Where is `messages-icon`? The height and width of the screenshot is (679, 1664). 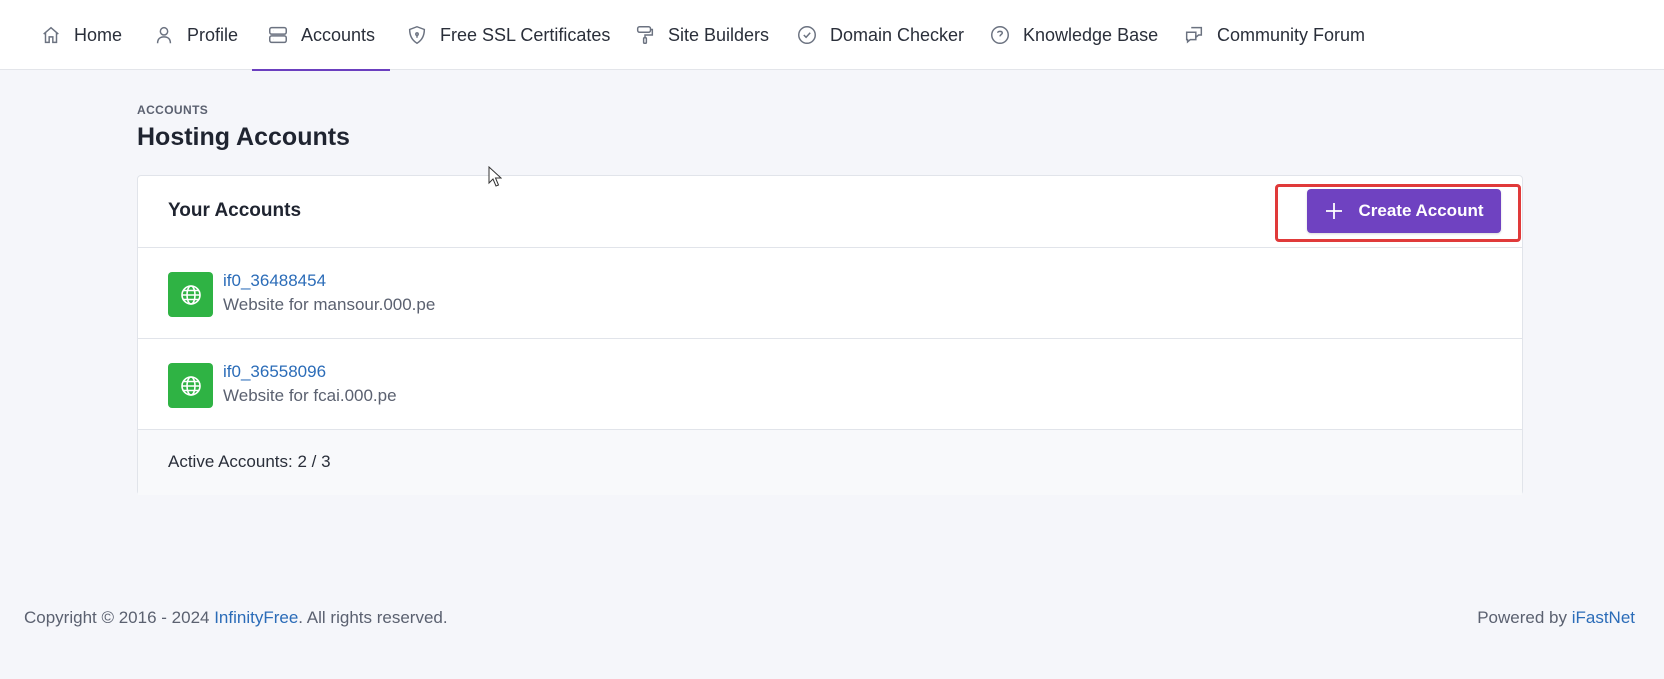
messages-icon is located at coordinates (1194, 35).